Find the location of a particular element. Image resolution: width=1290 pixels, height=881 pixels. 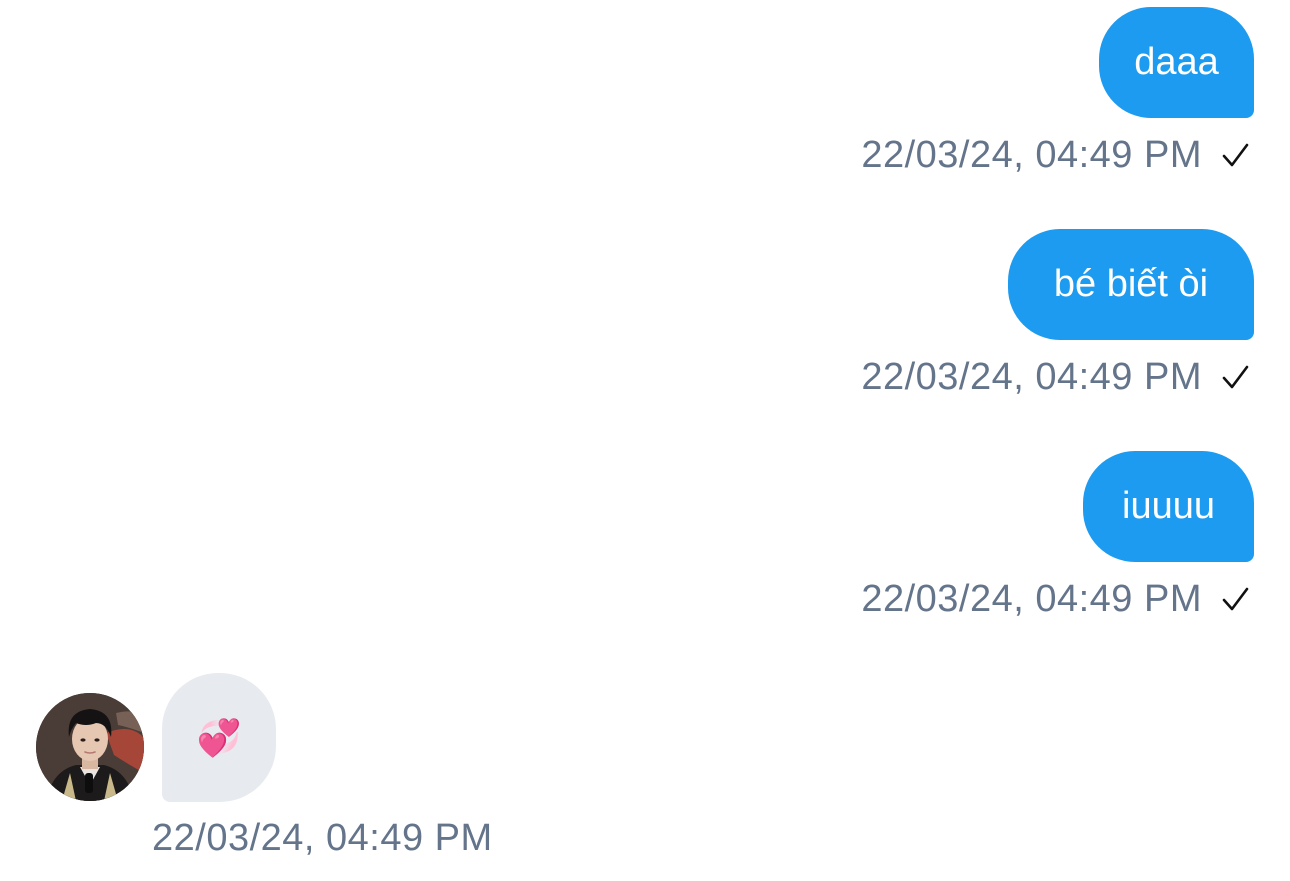

message-emoji: 💞 is located at coordinates (219, 737).